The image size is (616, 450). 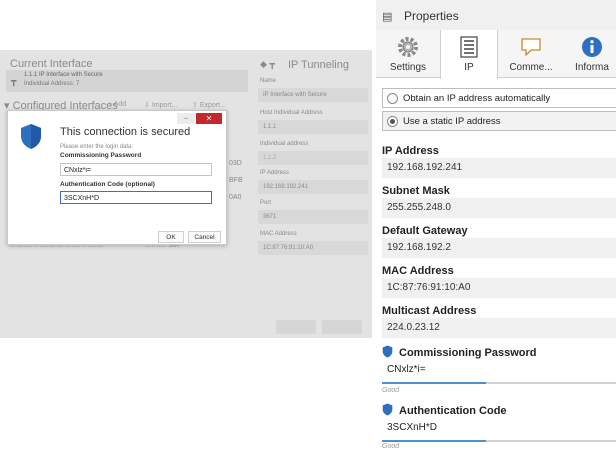 What do you see at coordinates (551, 441) in the screenshot?
I see `auth-strength-track` at bounding box center [551, 441].